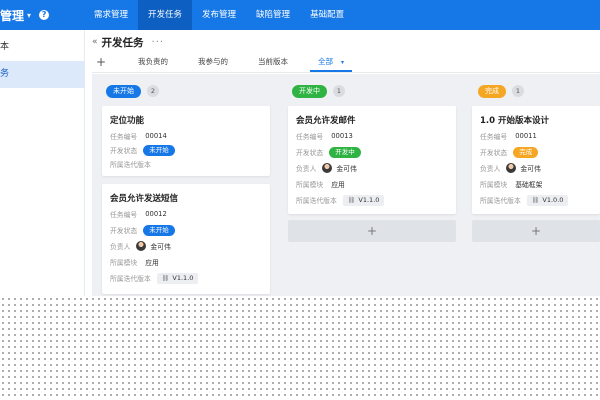 The height and width of the screenshot is (400, 600). Describe the element at coordinates (165, 15) in the screenshot. I see `nav-item-dev-tasks: 开发任务` at that location.